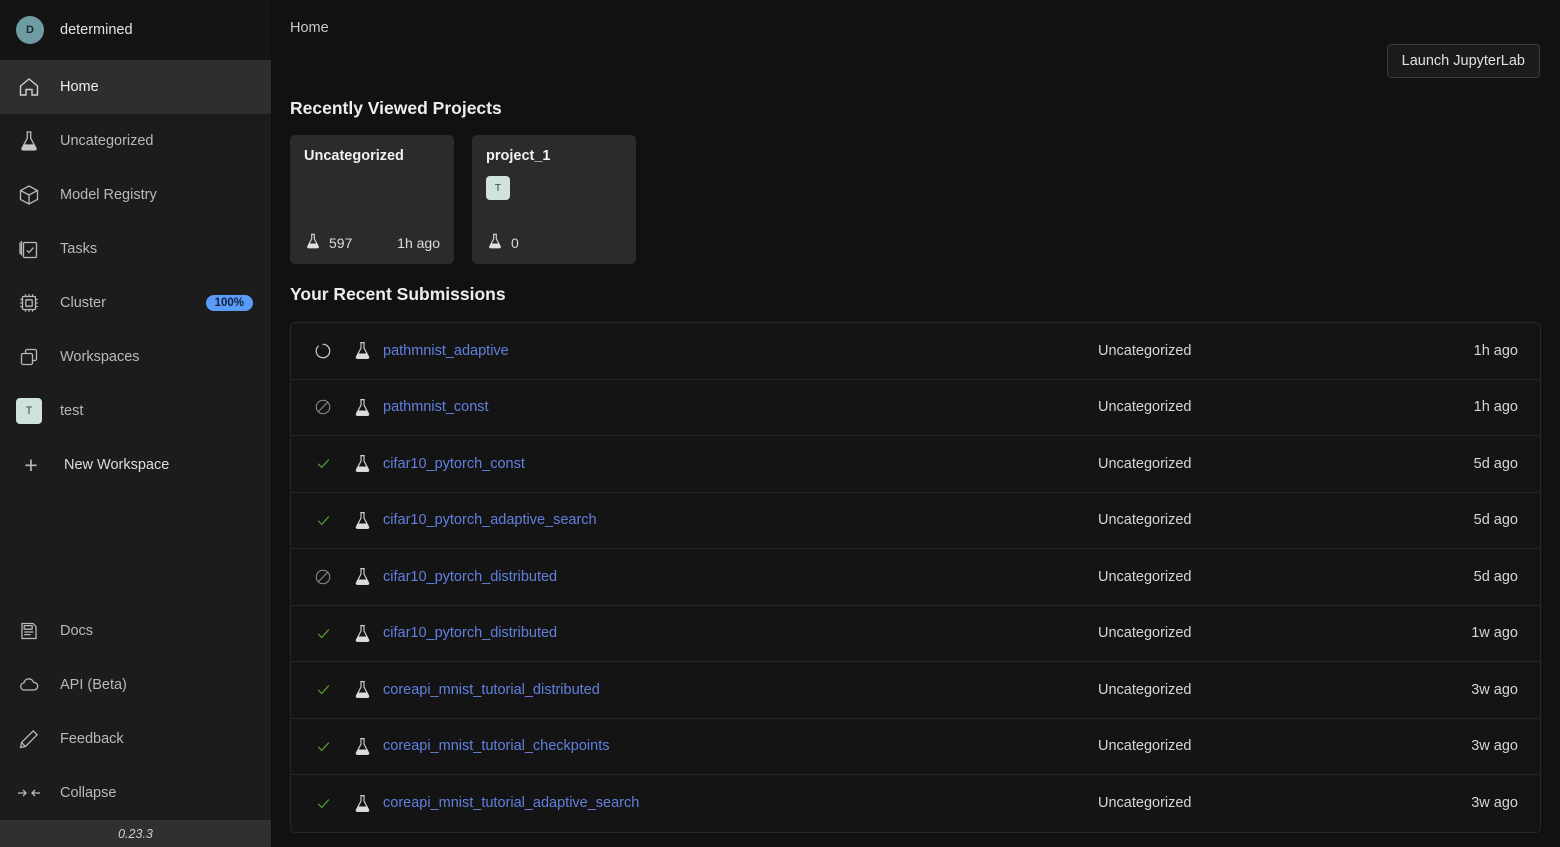 Image resolution: width=1560 pixels, height=847 pixels. Describe the element at coordinates (740, 803) in the screenshot. I see `row-name: coreapi_mnist_tutorial_adaptive_search` at that location.